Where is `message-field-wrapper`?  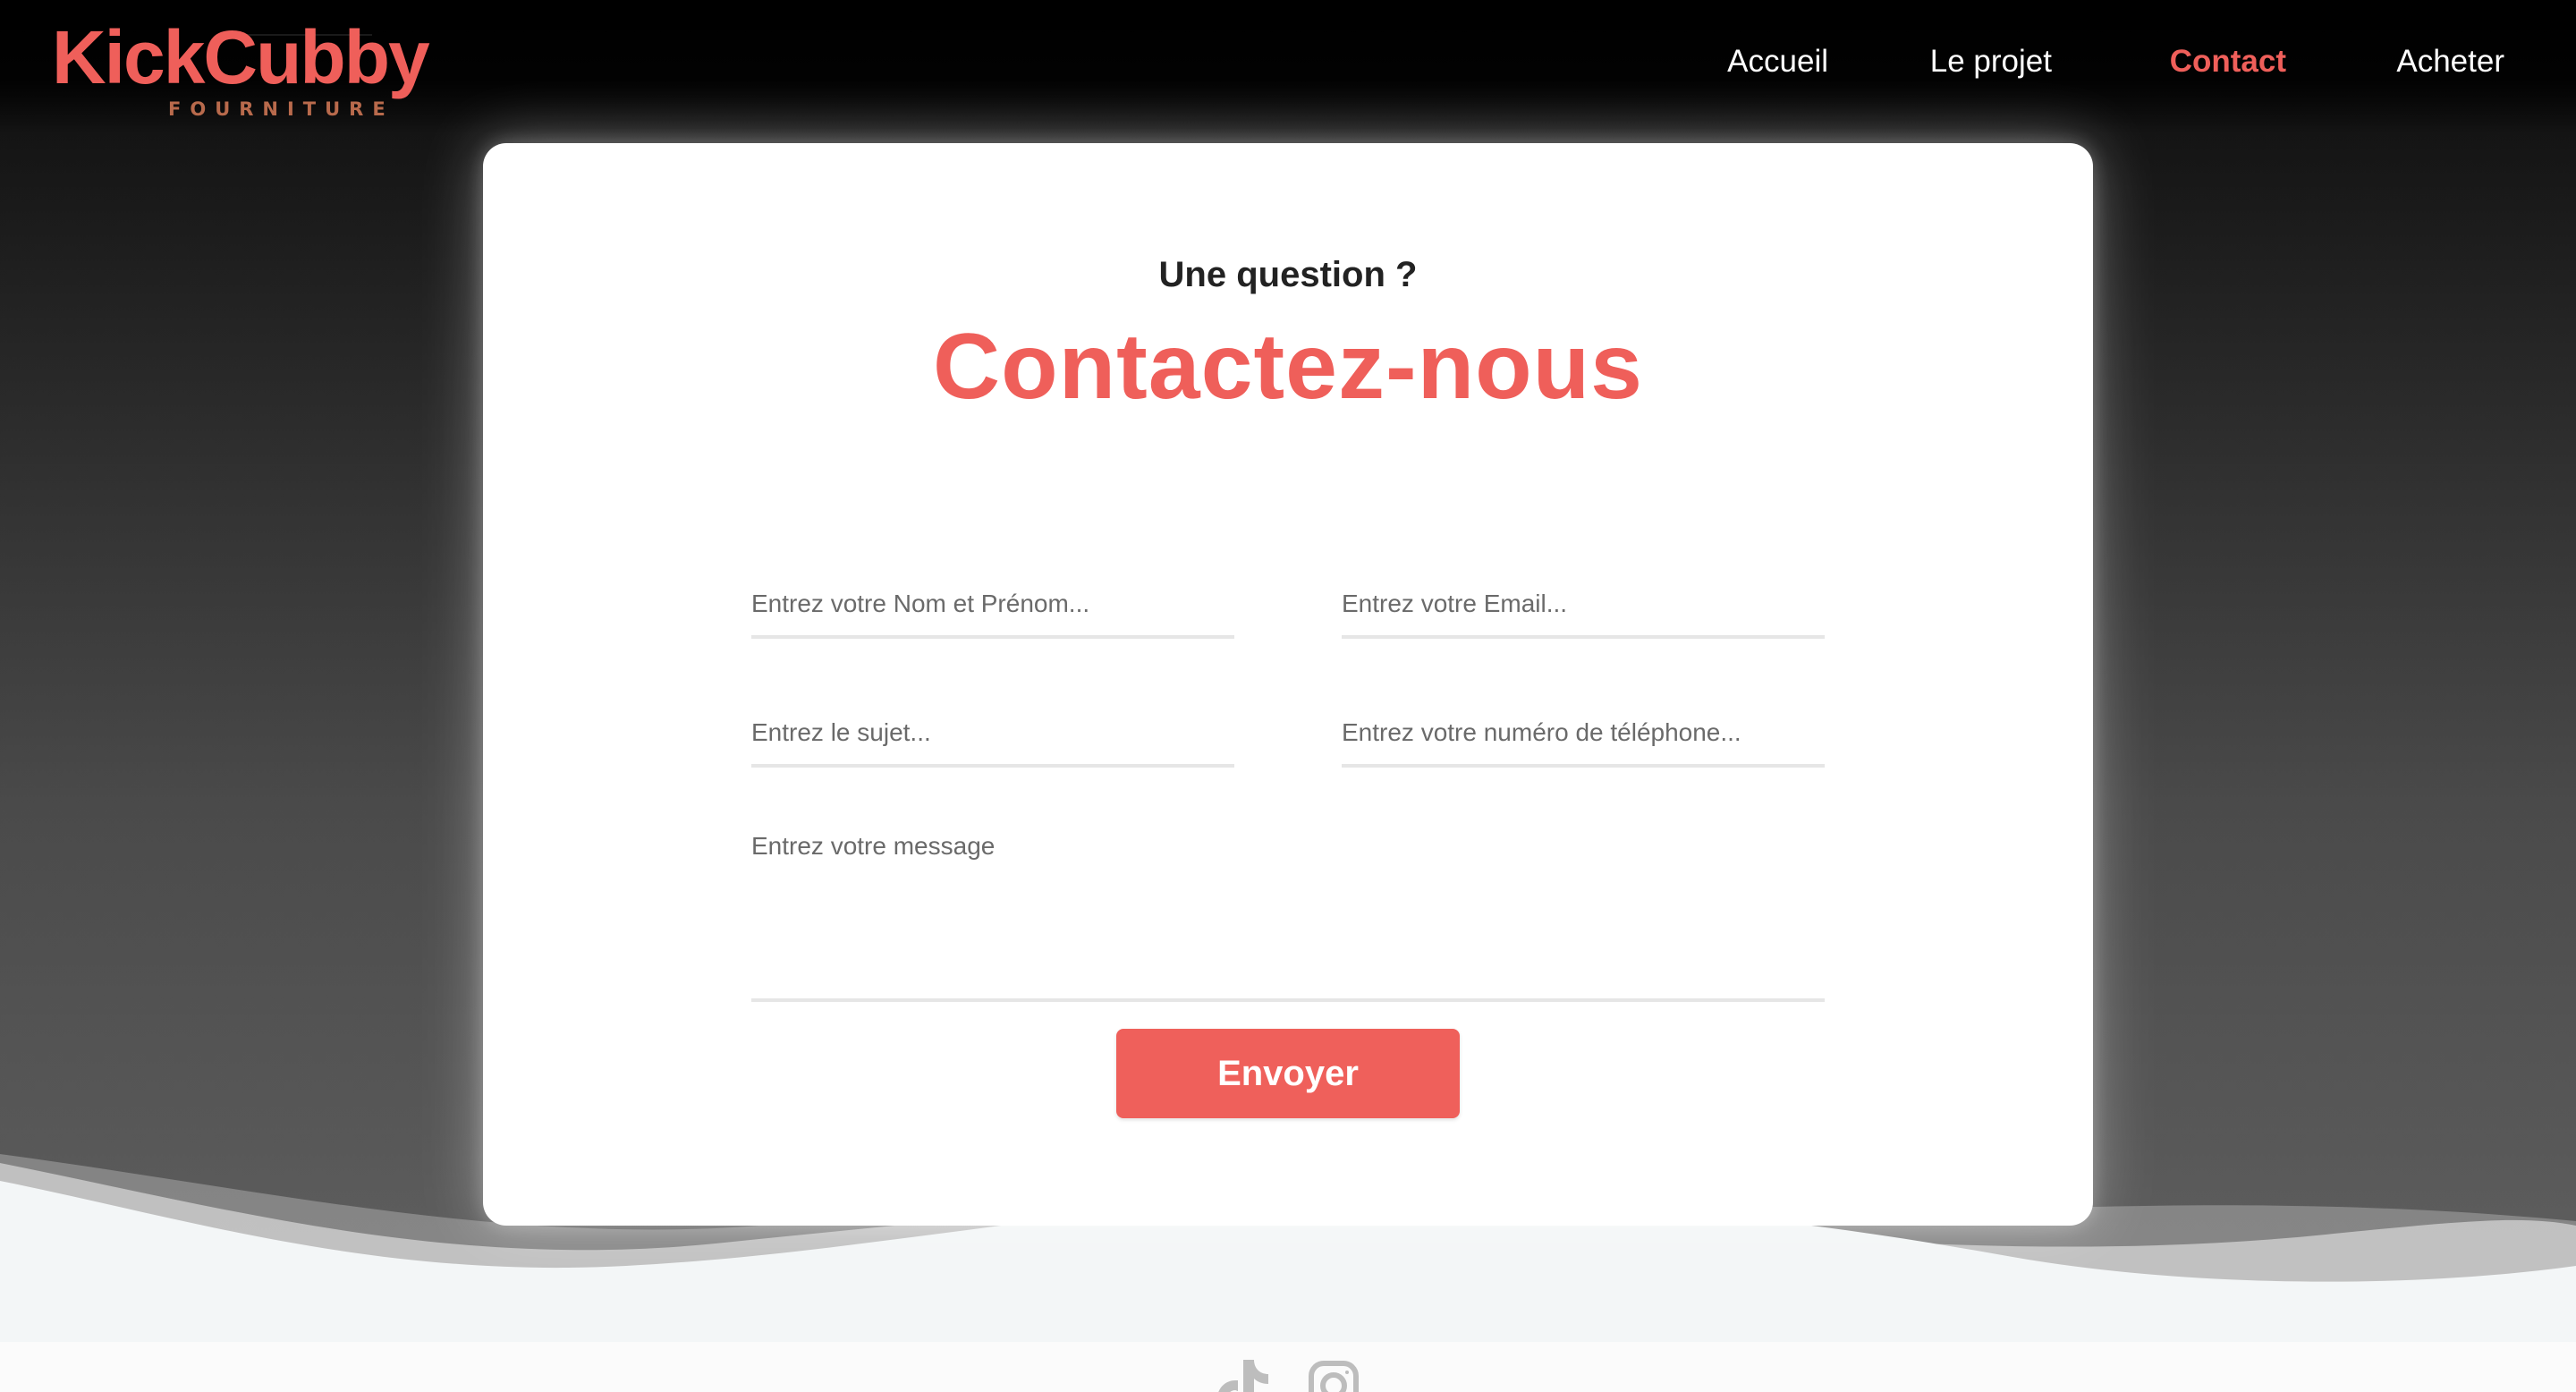 message-field-wrapper is located at coordinates (1288, 917).